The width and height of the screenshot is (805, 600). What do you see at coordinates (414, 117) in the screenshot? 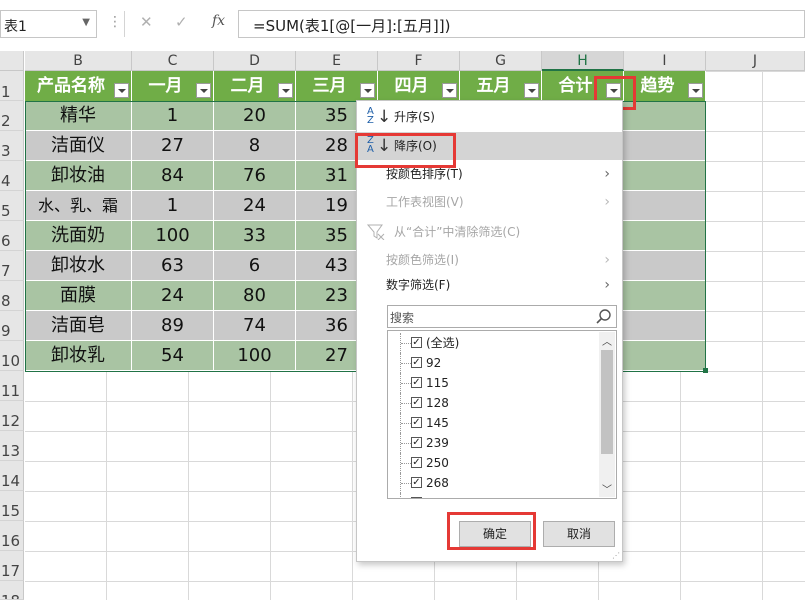
I see `menu-label: 升序(S)` at bounding box center [414, 117].